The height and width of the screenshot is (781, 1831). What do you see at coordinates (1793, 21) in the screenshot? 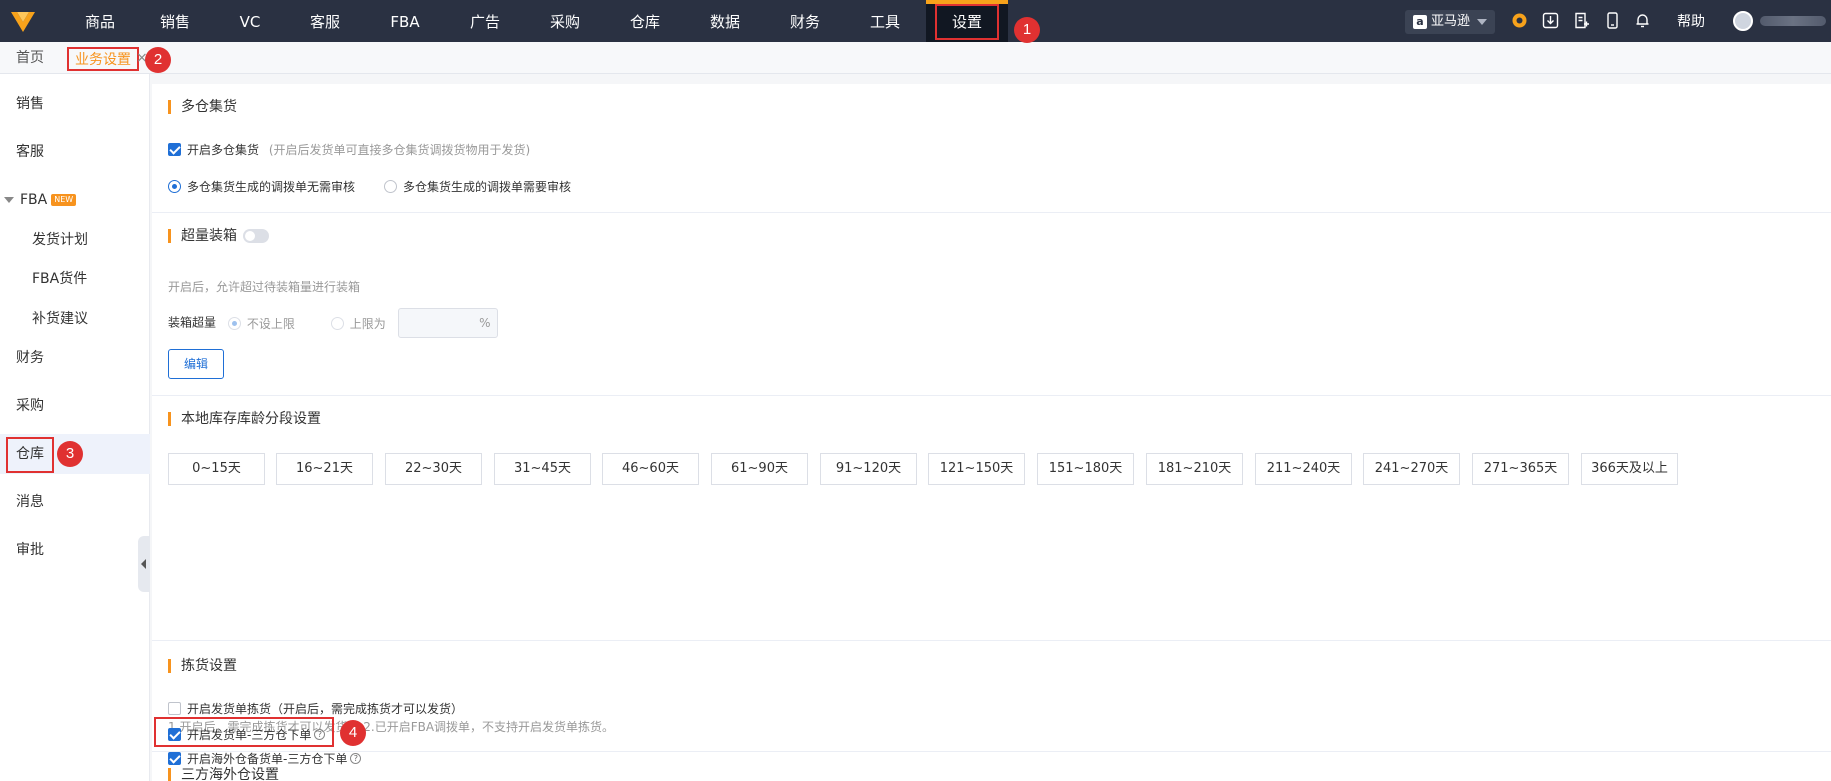
I see `username-blurred` at bounding box center [1793, 21].